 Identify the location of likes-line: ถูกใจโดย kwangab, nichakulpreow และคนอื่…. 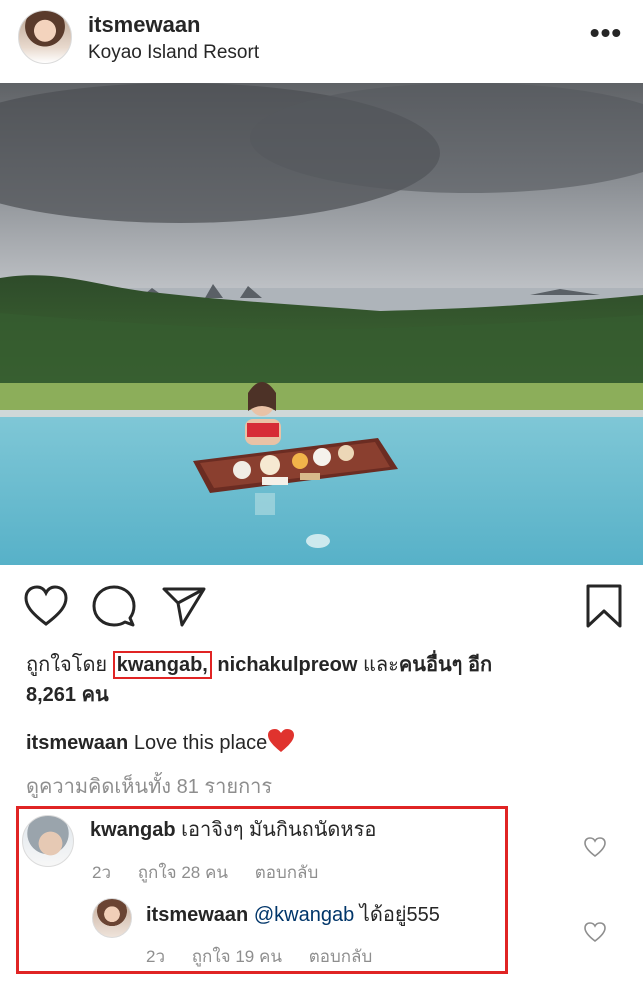
(326, 680).